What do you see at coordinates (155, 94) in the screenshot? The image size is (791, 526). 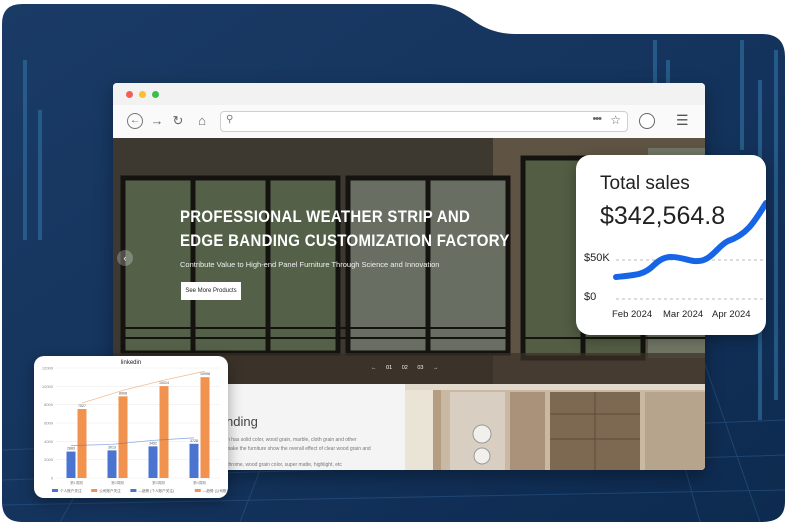 I see `maximize-window-dot` at bounding box center [155, 94].